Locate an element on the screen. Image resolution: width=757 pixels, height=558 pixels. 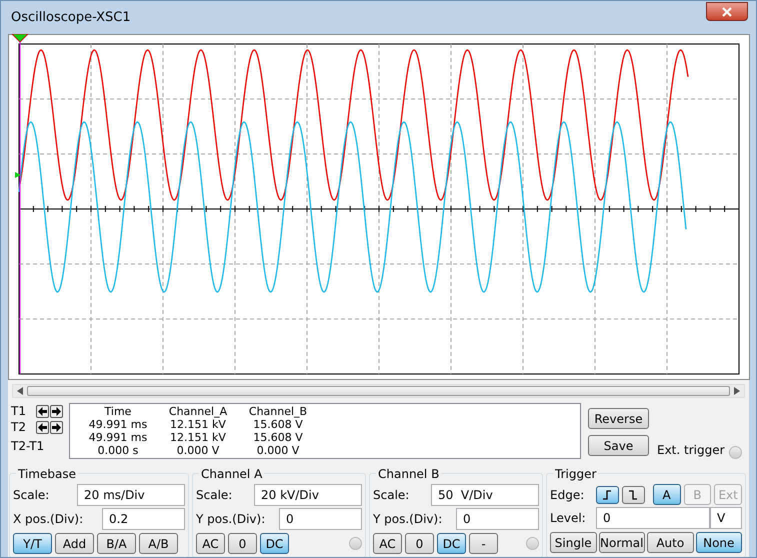
toggle-button: None is located at coordinates (719, 542).